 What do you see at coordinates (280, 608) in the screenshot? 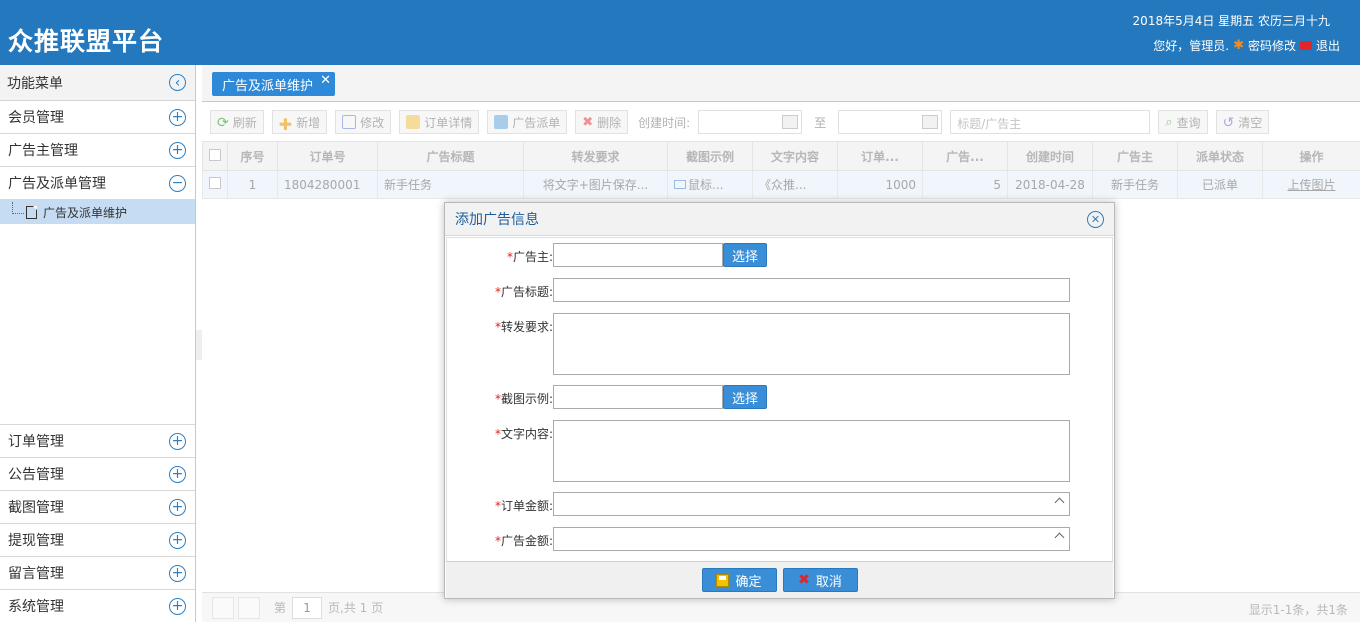
I see `page-label: 第` at bounding box center [280, 608].